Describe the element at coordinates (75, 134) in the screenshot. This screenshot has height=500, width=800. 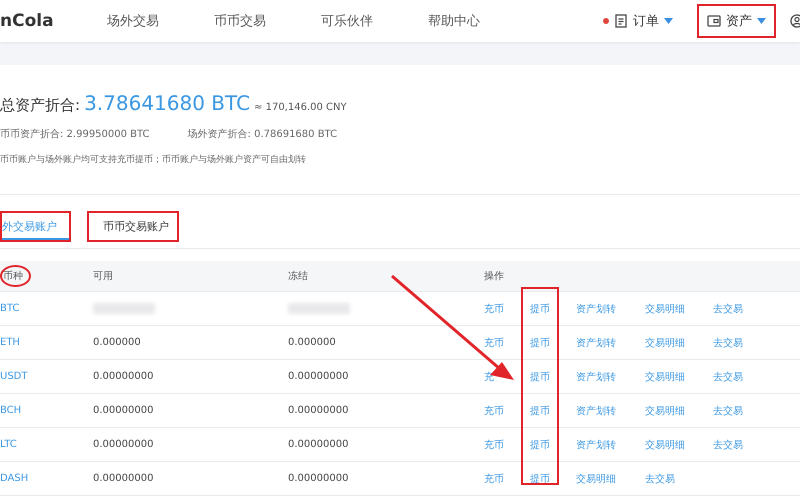
I see `spot-assets: 币币资产折合: 2.99950000 BTC` at that location.